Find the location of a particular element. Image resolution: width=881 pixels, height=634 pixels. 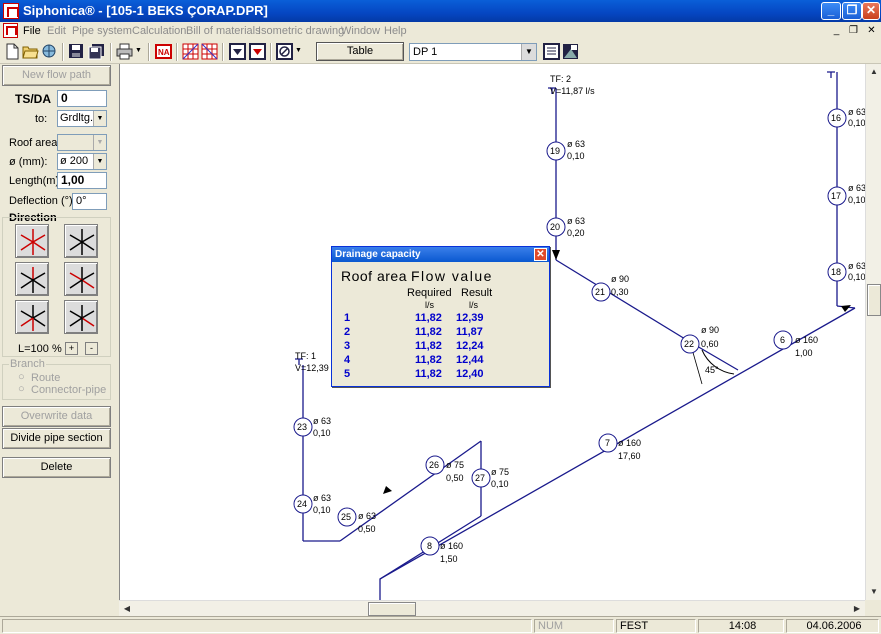

restore-button: ❐ is located at coordinates (852, 11).